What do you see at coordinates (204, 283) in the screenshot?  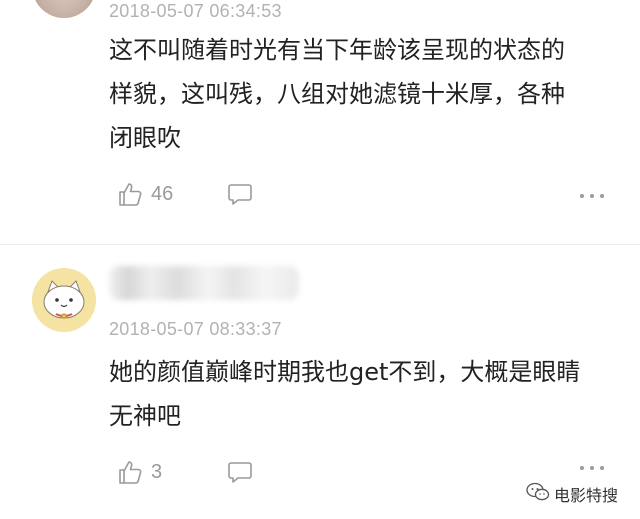 I see `username-redacted` at bounding box center [204, 283].